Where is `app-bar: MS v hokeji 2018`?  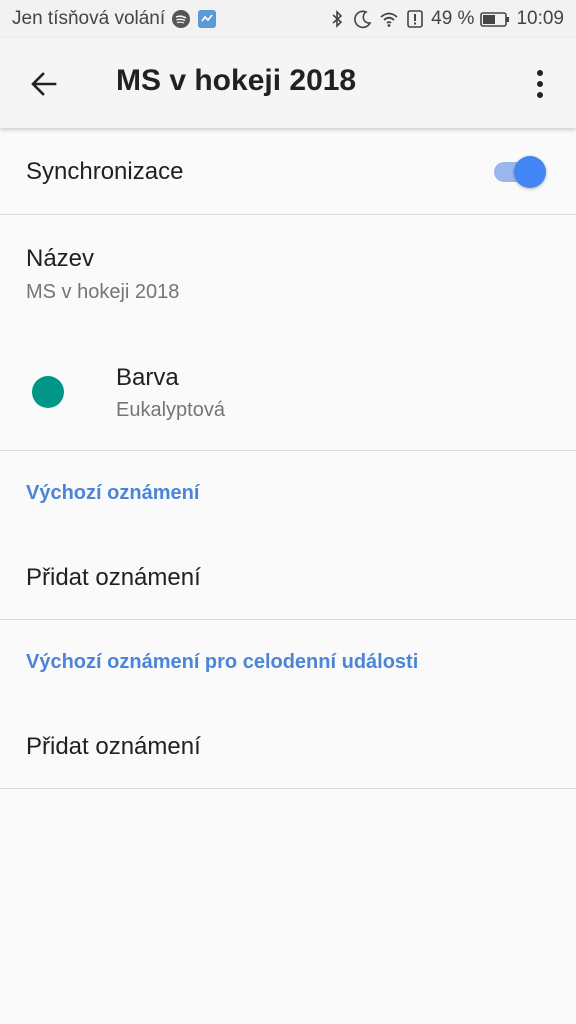
app-bar: MS v hokeji 2018 is located at coordinates (288, 83).